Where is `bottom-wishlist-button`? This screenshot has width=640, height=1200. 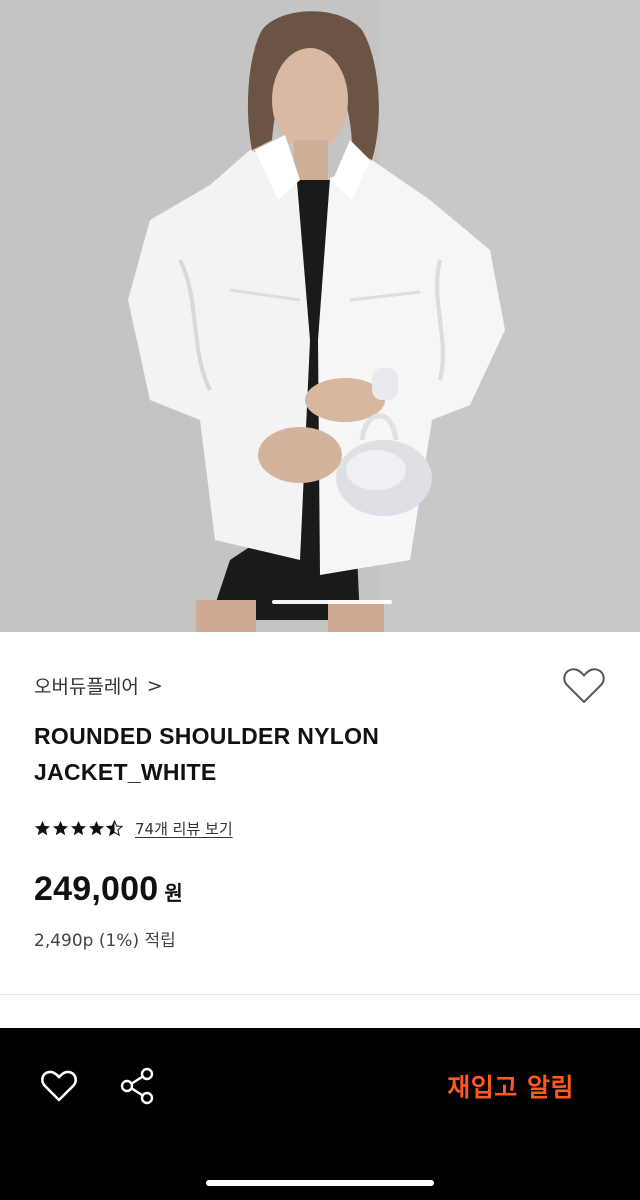
bottom-wishlist-button is located at coordinates (59, 1086).